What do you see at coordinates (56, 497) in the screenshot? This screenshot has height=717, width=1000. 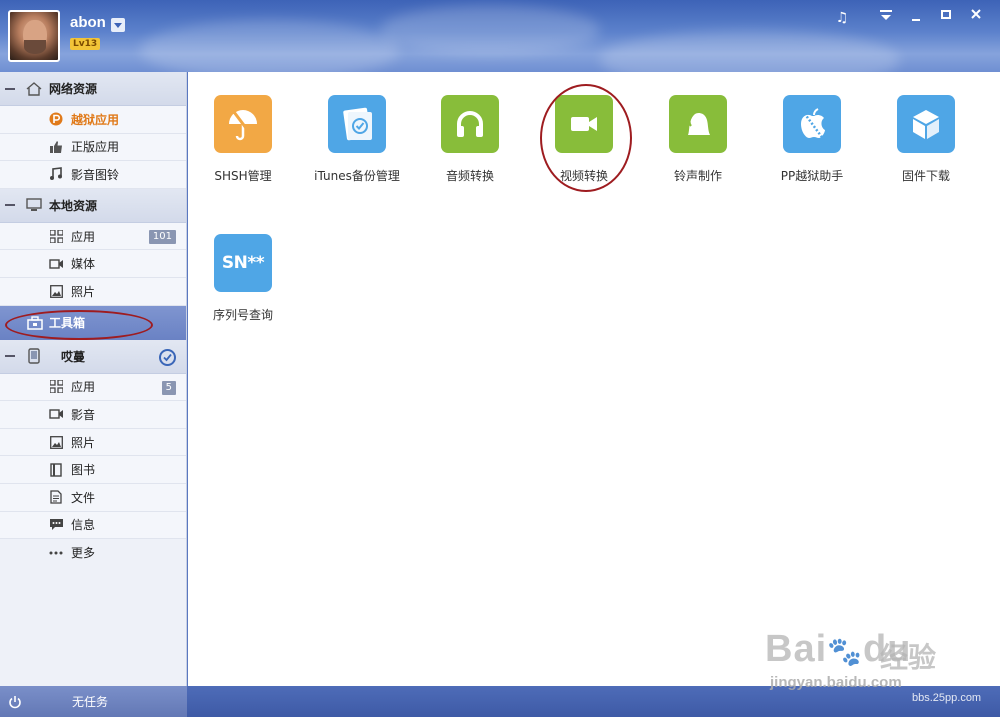 I see `file-icon` at bounding box center [56, 497].